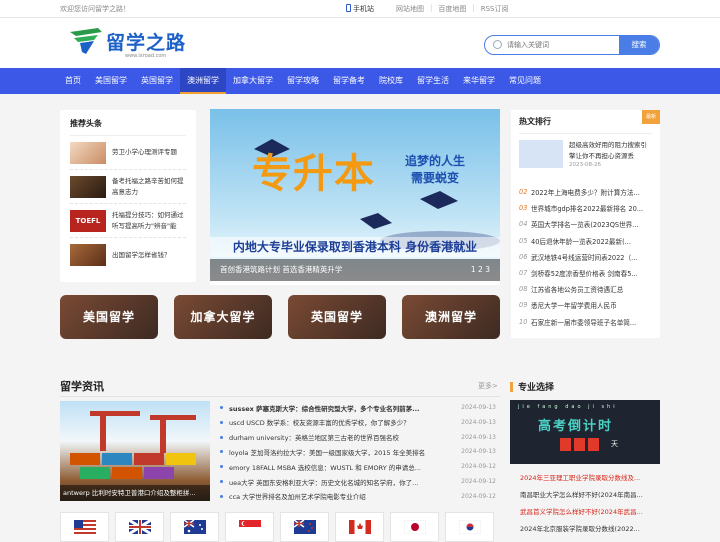 The image size is (720, 542). I want to click on nav-uk: 英国留学, so click(157, 81).